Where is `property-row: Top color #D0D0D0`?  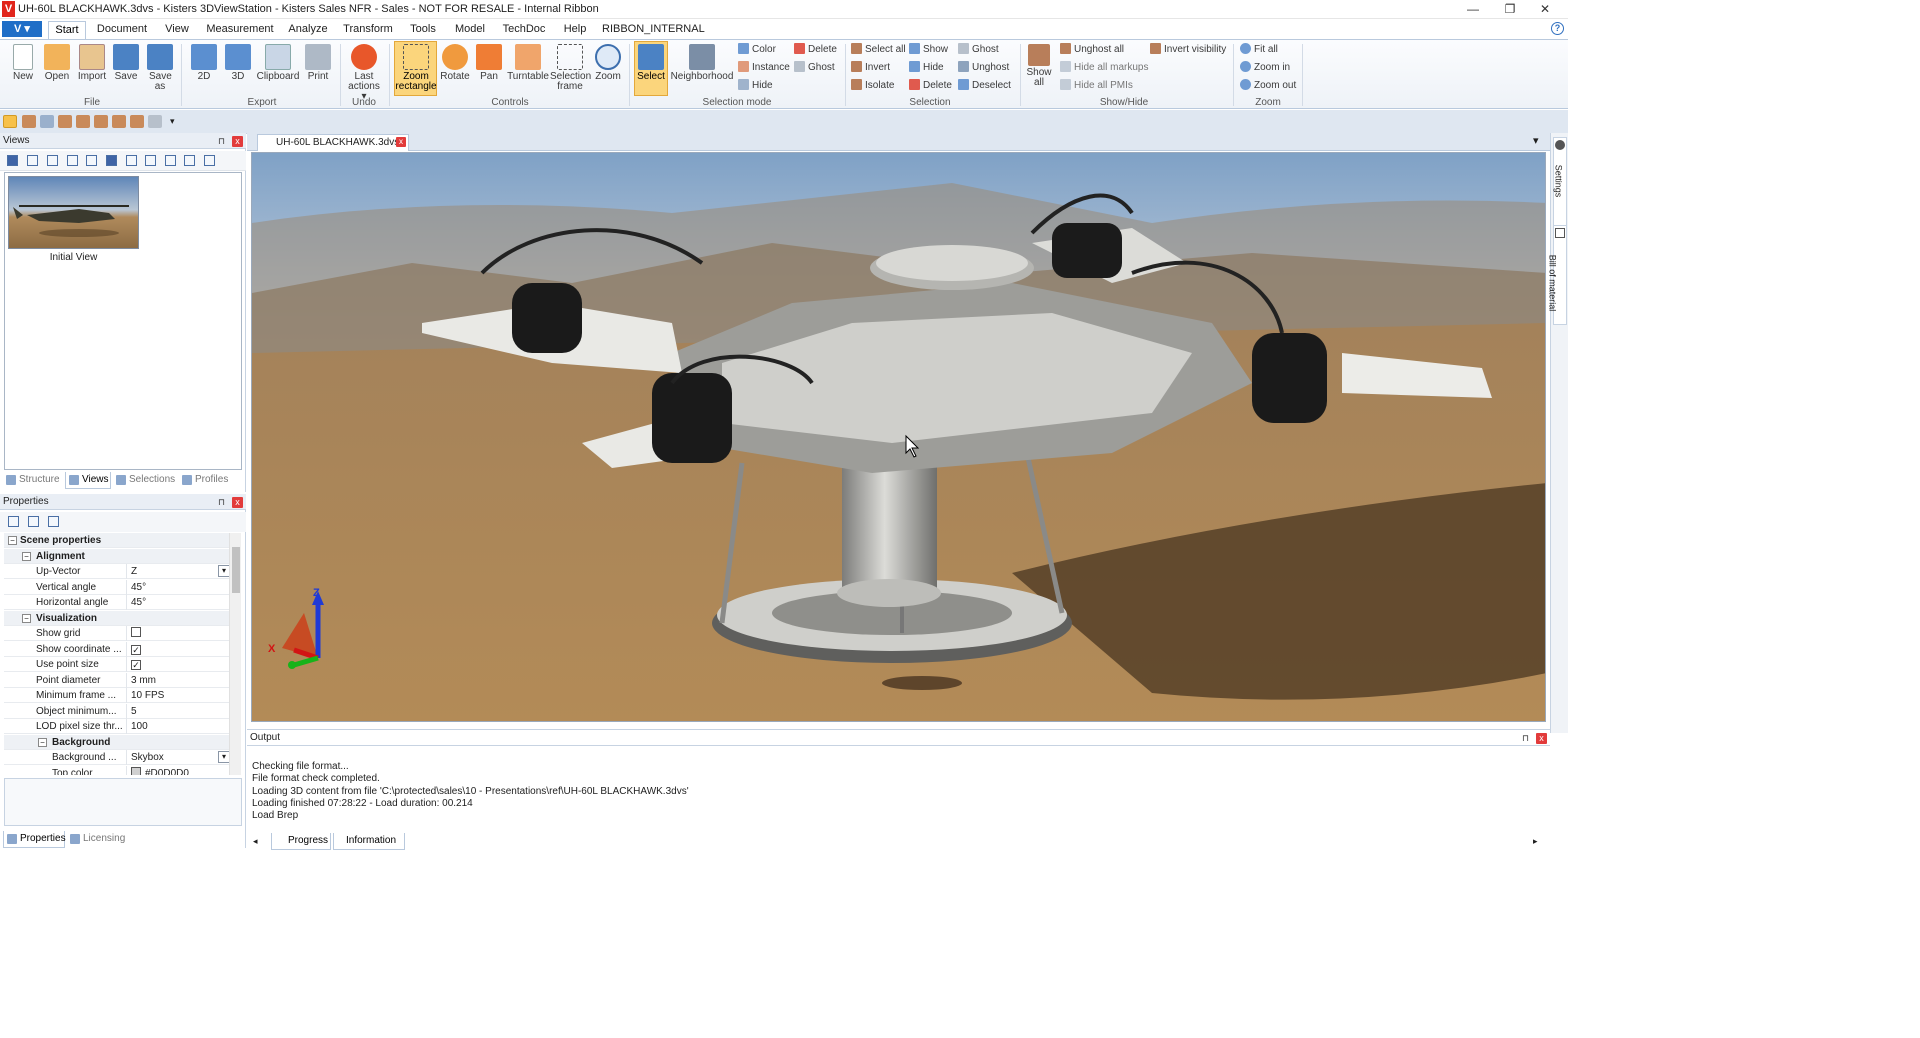
property-row: Top color #D0D0D0 is located at coordinates (122, 770).